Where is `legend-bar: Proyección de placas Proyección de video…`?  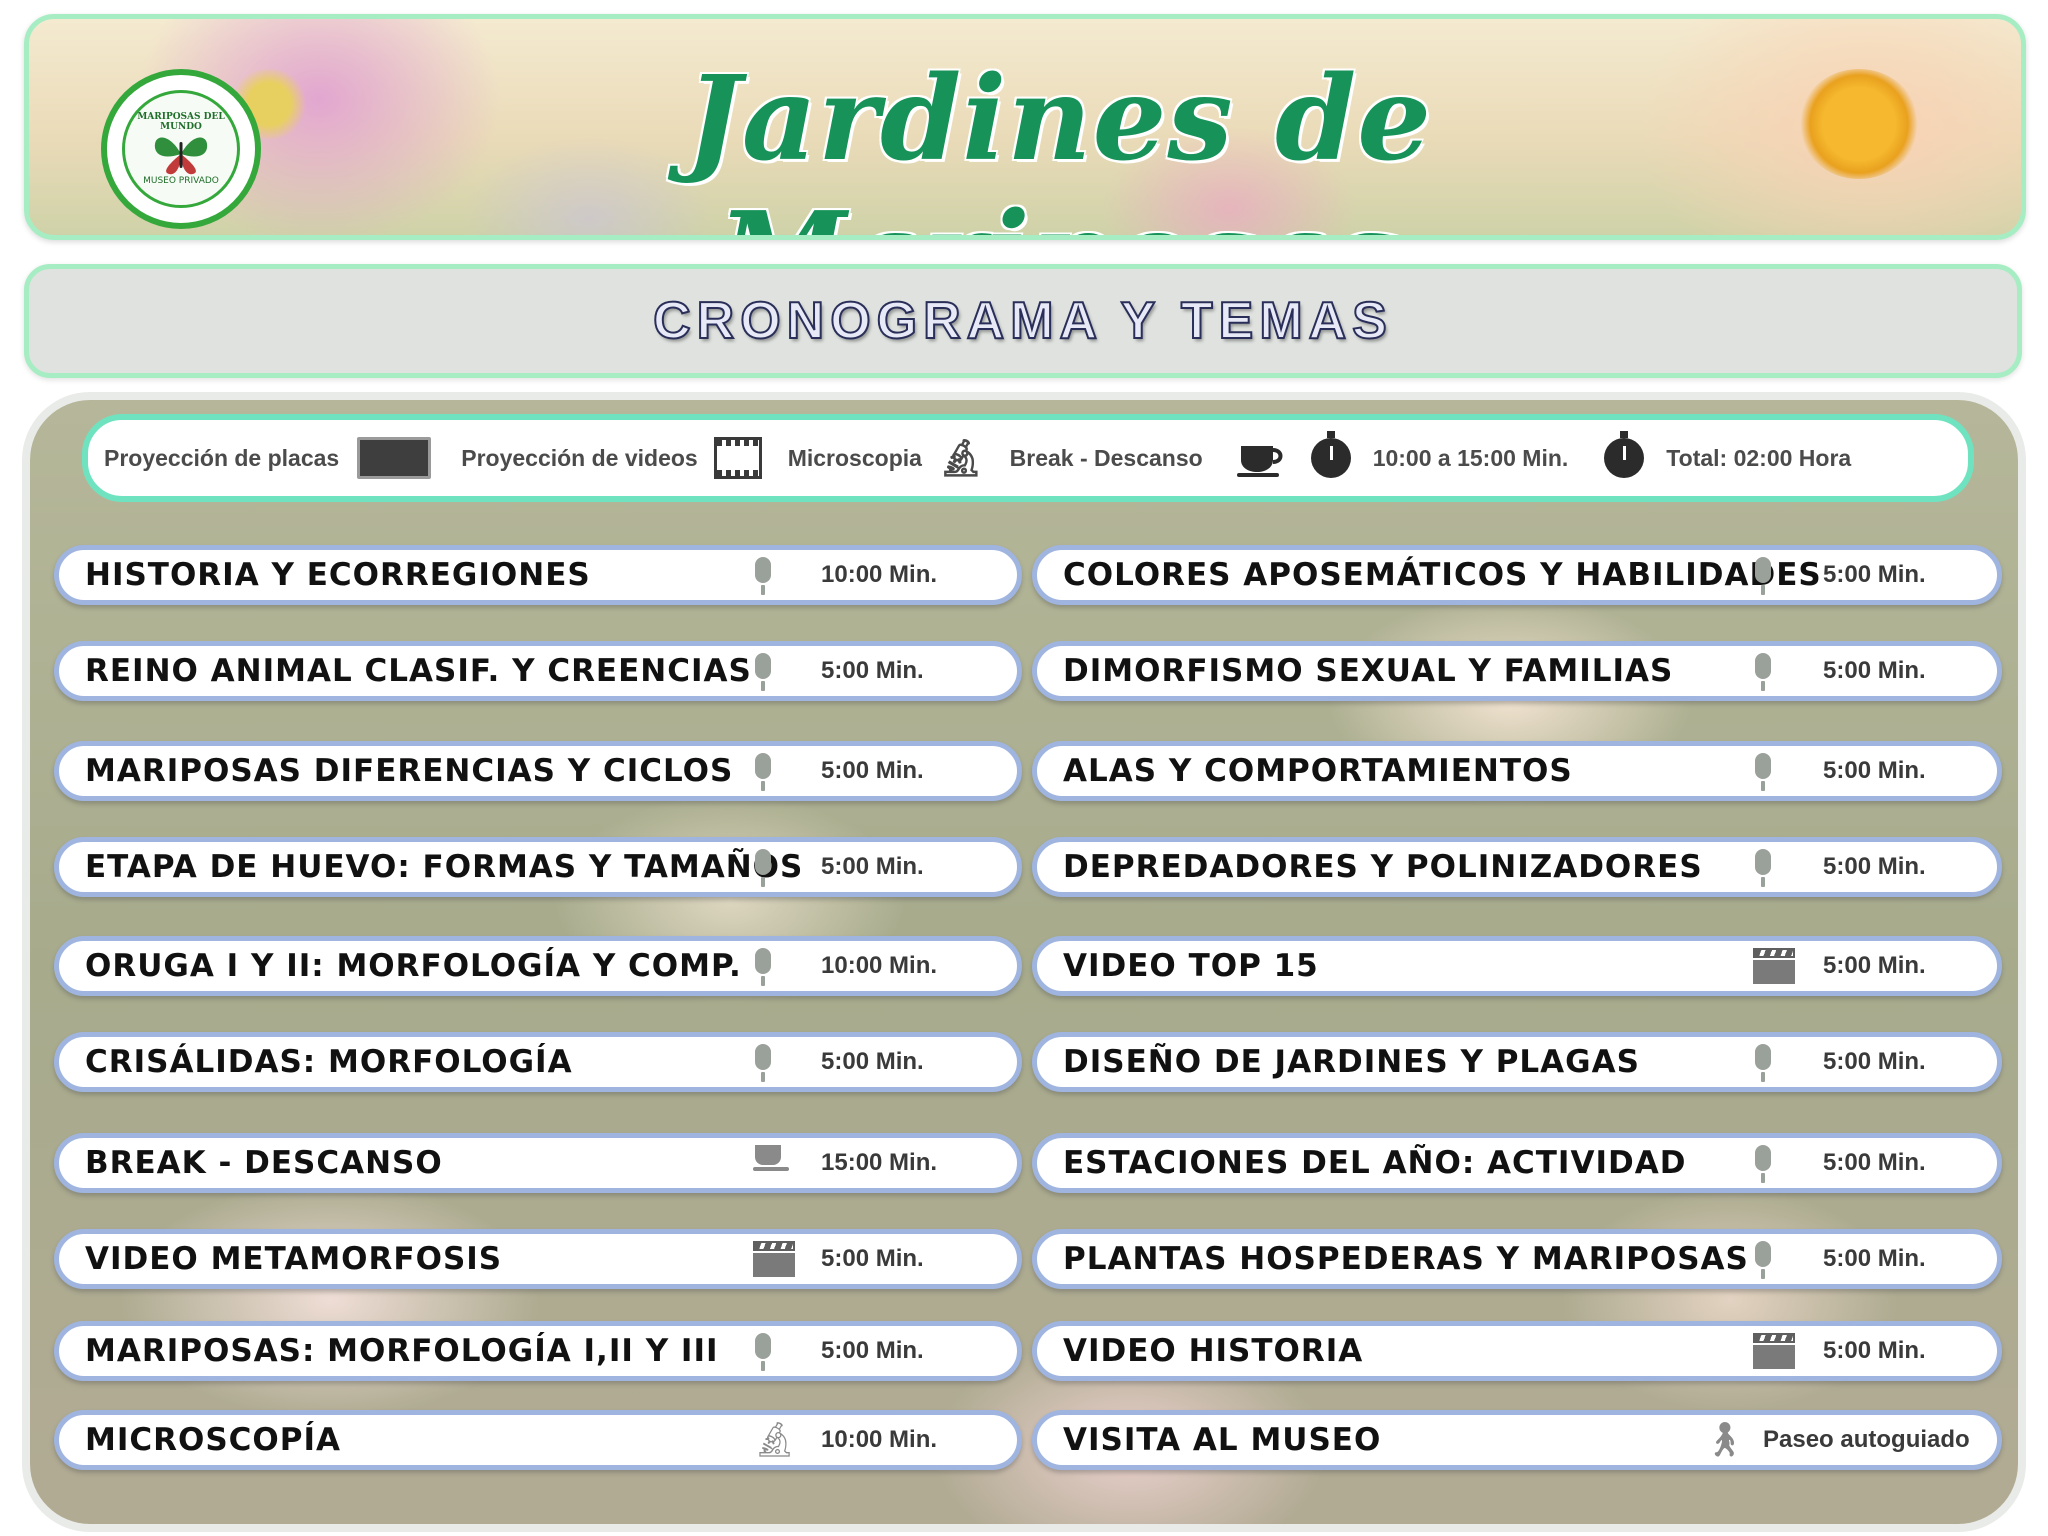
legend-bar: Proyección de placas Proyección de video… is located at coordinates (1028, 458).